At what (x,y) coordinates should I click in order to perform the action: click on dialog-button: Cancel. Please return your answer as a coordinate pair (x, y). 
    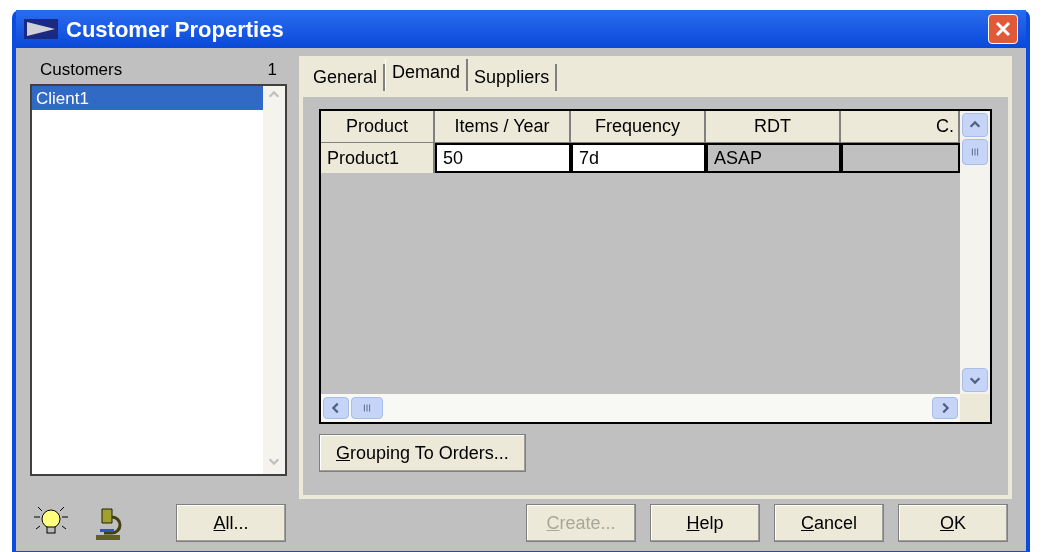
    Looking at the image, I should click on (829, 523).